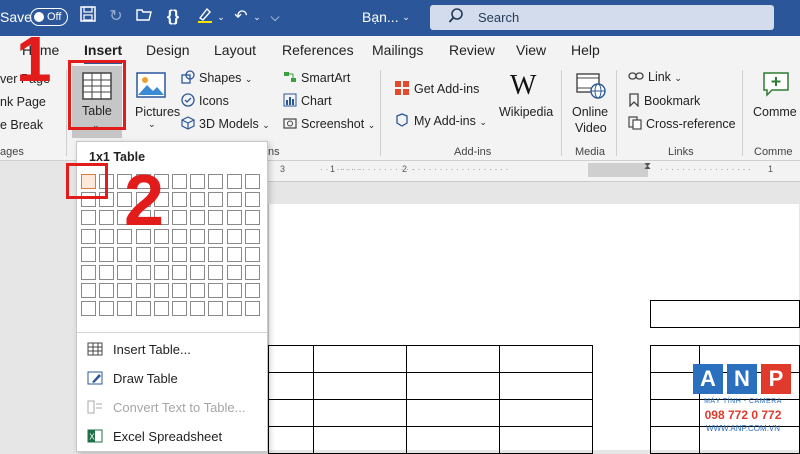  Describe the element at coordinates (205, 17) in the screenshot. I see `highlighter-icon` at that location.